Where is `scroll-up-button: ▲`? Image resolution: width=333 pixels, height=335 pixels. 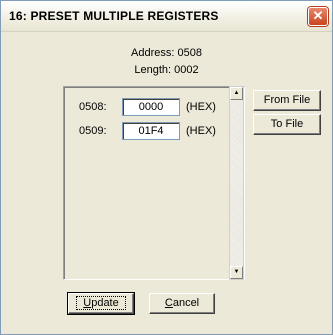 scroll-up-button: ▲ is located at coordinates (236, 93).